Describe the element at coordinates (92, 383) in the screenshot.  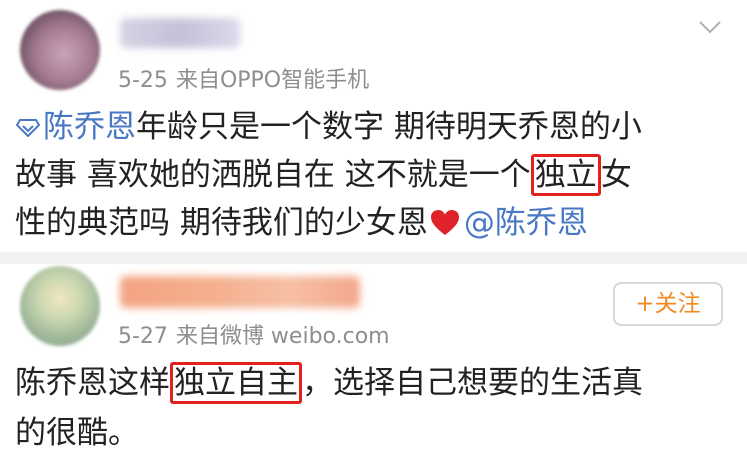
I see `text-segment: 陈乔恩这样` at that location.